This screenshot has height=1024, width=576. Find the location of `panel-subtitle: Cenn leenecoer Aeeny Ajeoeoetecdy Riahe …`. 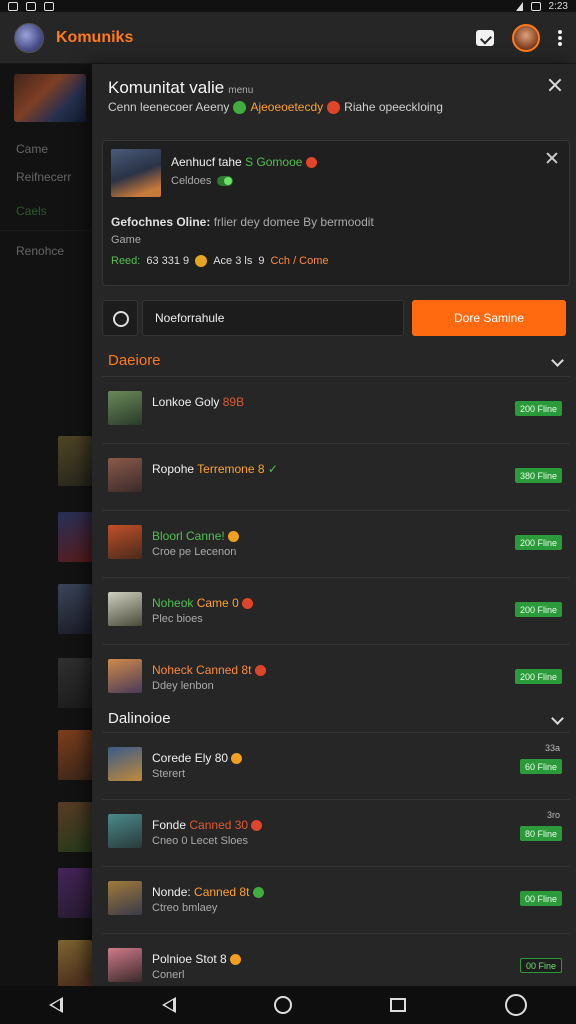

panel-subtitle: Cenn leenecoer Aeeny Ajeoeoetecdy Riahe … is located at coordinates (275, 107).